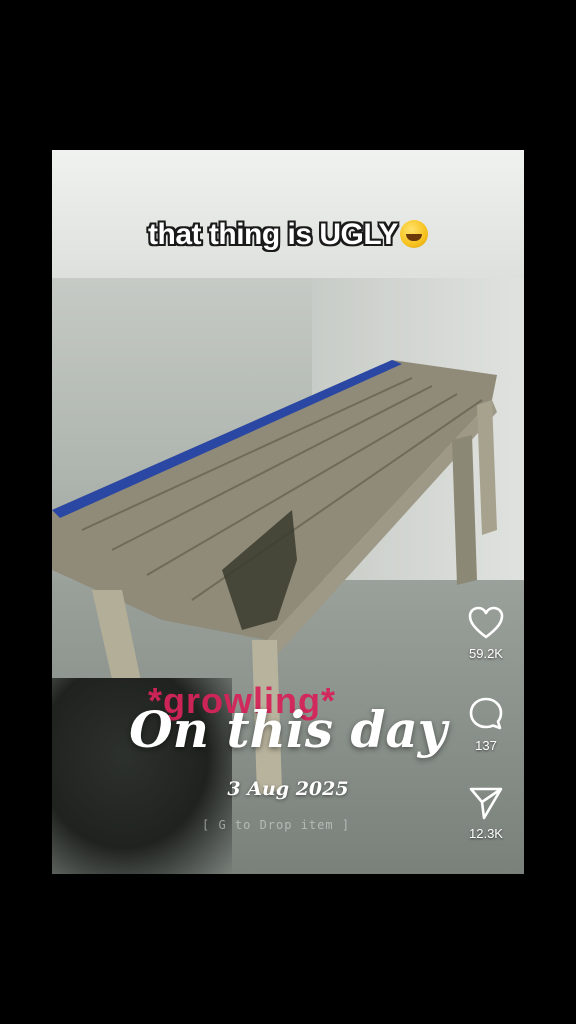  Describe the element at coordinates (486, 713) in the screenshot. I see `comment-bubble-icon` at that location.